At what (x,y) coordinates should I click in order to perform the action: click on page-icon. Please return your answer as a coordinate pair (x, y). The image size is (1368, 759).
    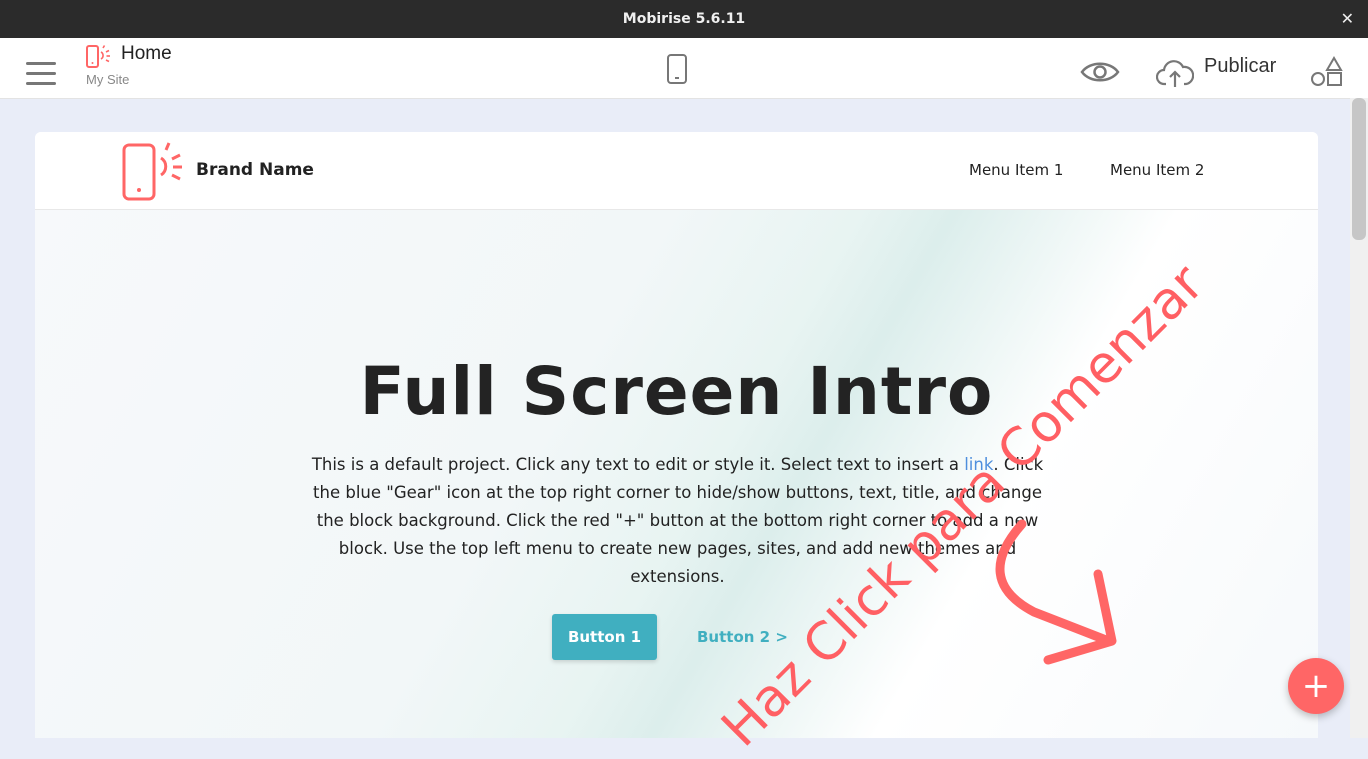
    Looking at the image, I should click on (98, 56).